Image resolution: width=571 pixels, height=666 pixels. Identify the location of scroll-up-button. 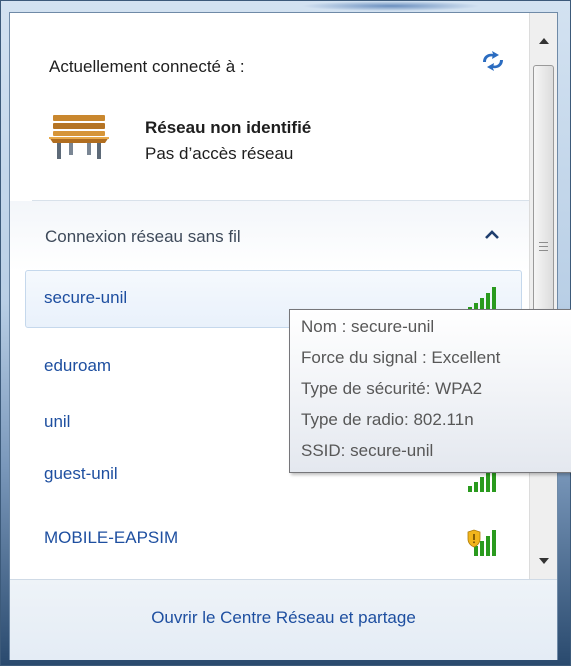
(544, 40).